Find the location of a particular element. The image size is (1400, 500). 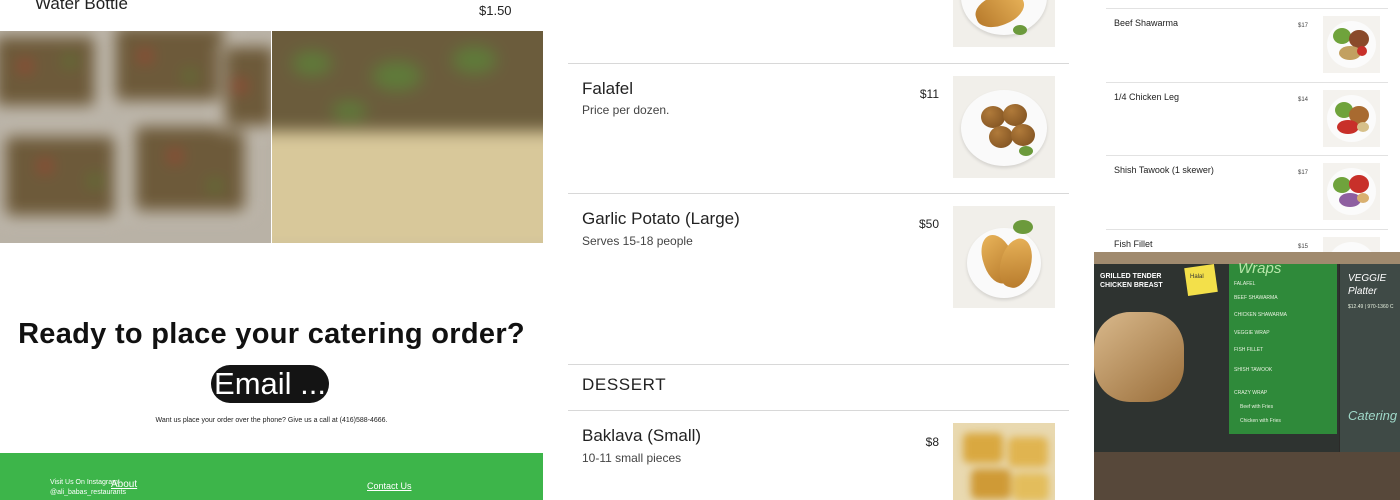

menu-item-price: $11 is located at coordinates (929, 94).